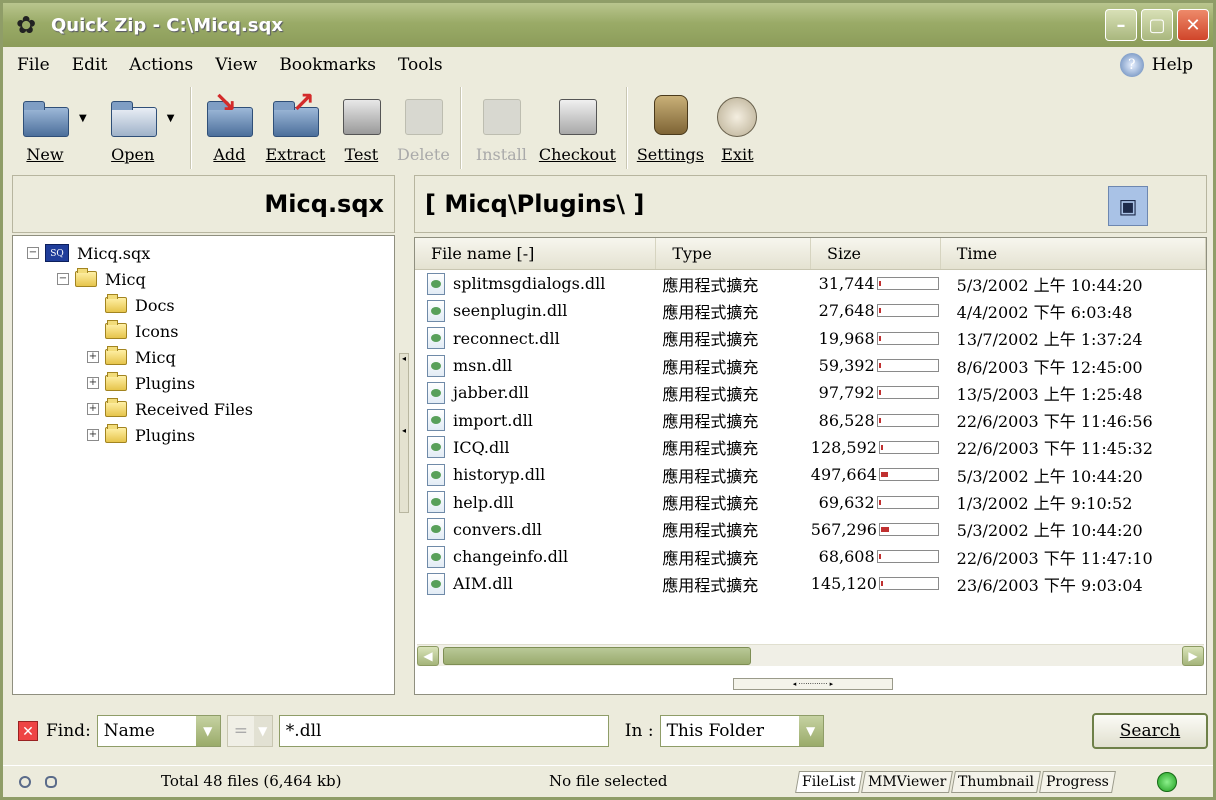 Image resolution: width=1216 pixels, height=800 pixels. What do you see at coordinates (90, 65) in the screenshot?
I see `menu-edit: Edit` at bounding box center [90, 65].